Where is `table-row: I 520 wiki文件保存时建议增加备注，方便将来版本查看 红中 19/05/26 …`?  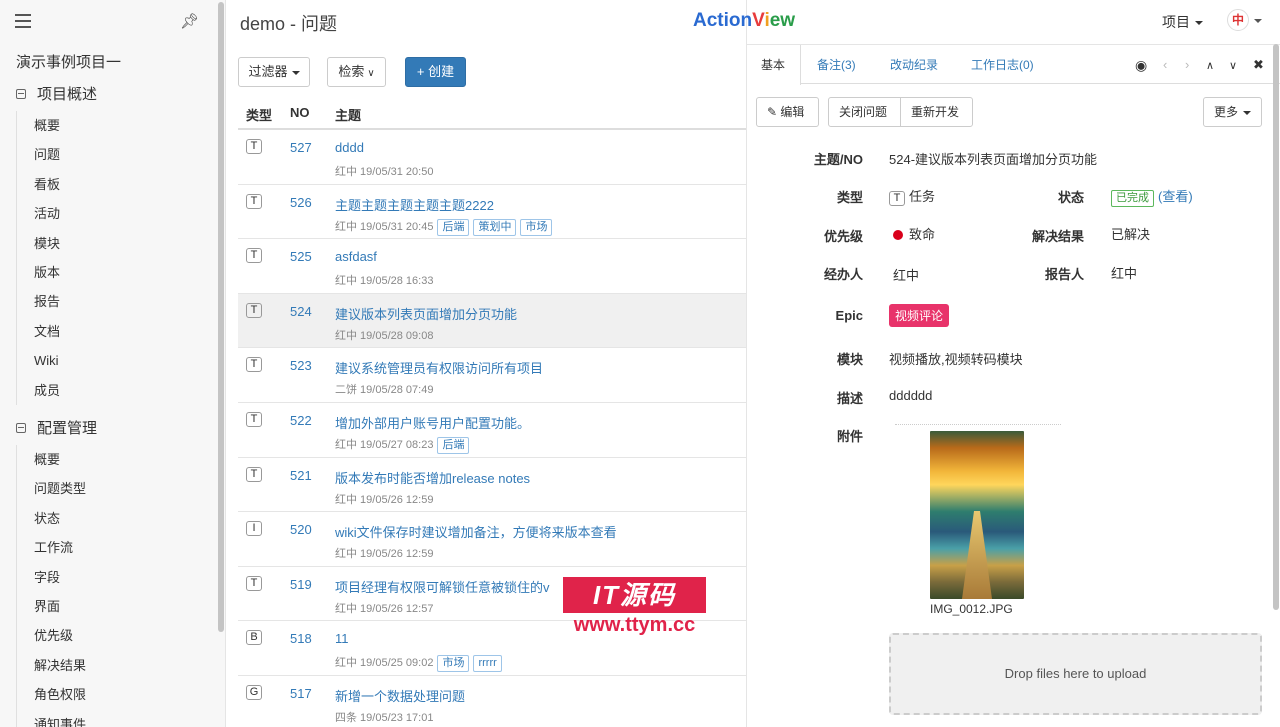 table-row: I 520 wiki文件保存时建议增加备注，方便将来版本查看 红中 19/05/26 … is located at coordinates (492, 539).